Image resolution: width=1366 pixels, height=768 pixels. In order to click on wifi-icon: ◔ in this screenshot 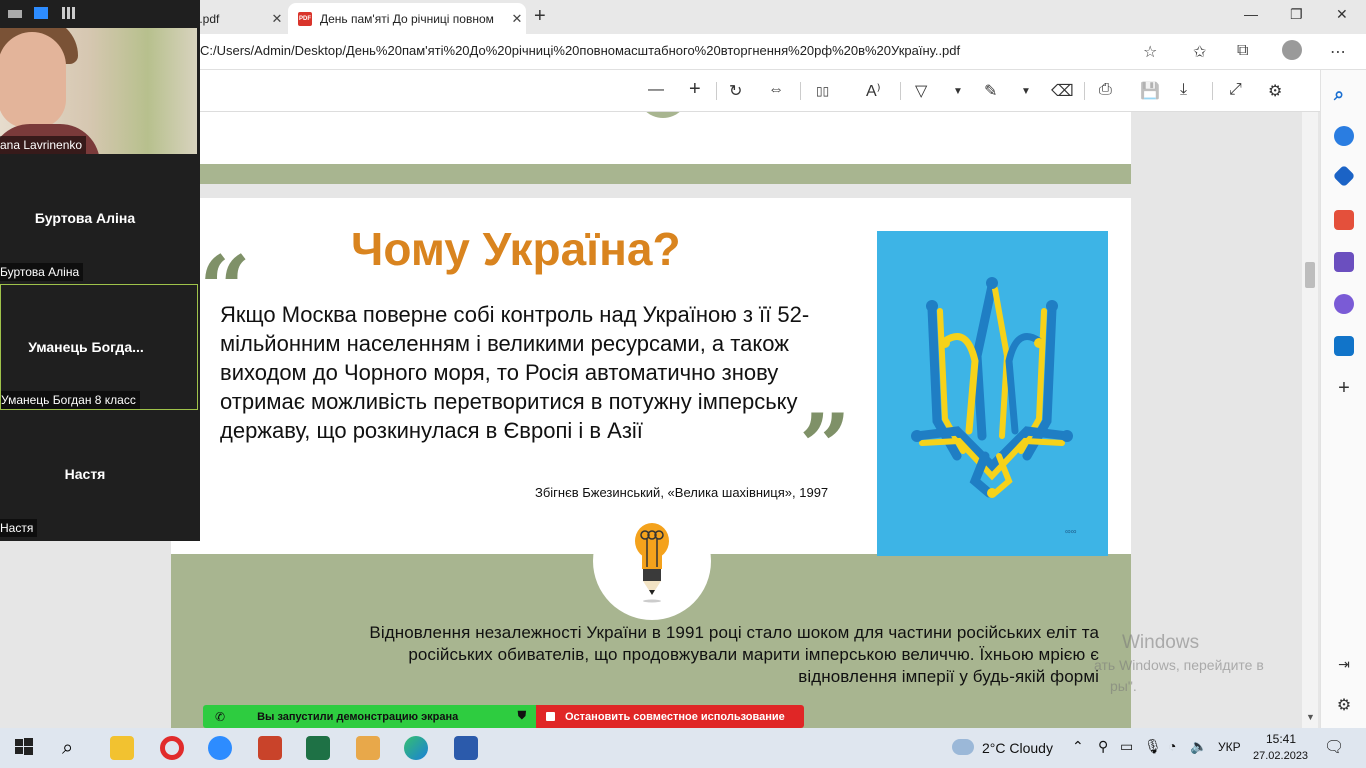, I will do `click(1172, 746)`.